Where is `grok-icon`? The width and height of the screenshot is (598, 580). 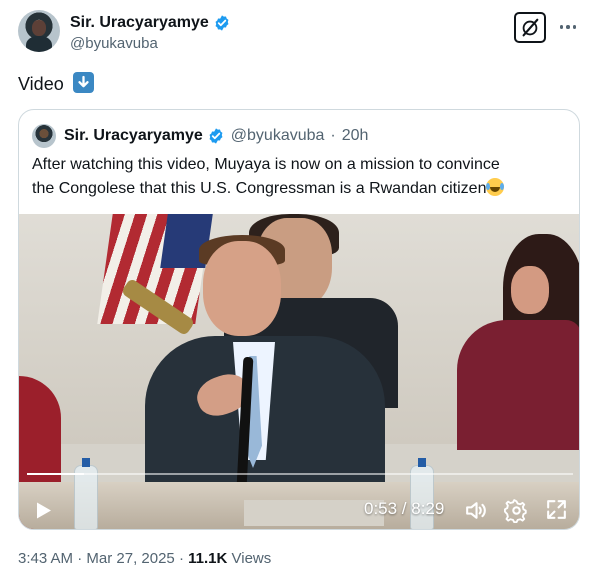 grok-icon is located at coordinates (530, 27).